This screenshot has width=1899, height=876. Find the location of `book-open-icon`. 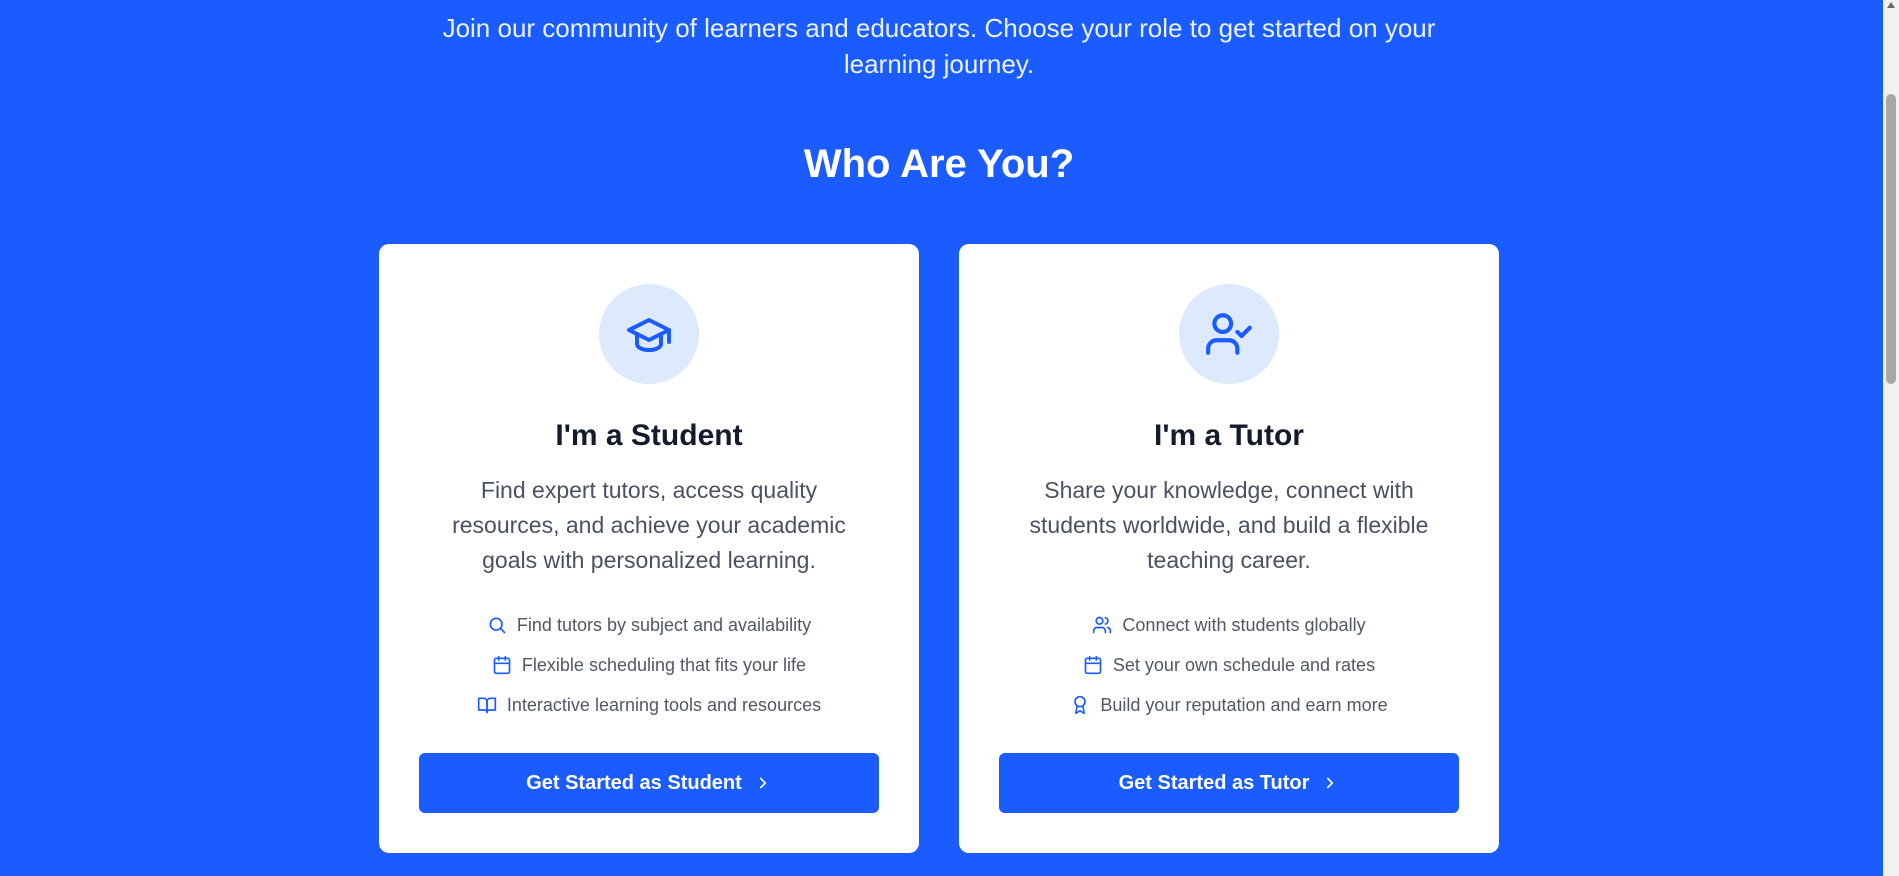

book-open-icon is located at coordinates (487, 705).